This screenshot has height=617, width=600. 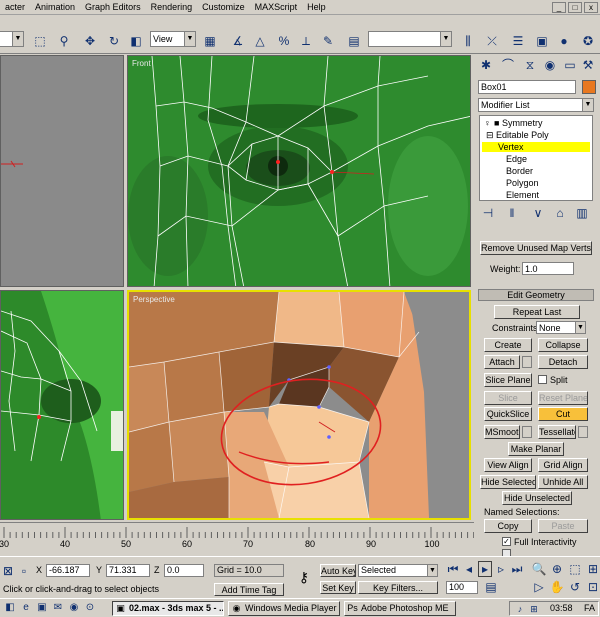 What do you see at coordinates (10, 608) in the screenshot?
I see `quick-launch-icon-1: ◧` at bounding box center [10, 608].